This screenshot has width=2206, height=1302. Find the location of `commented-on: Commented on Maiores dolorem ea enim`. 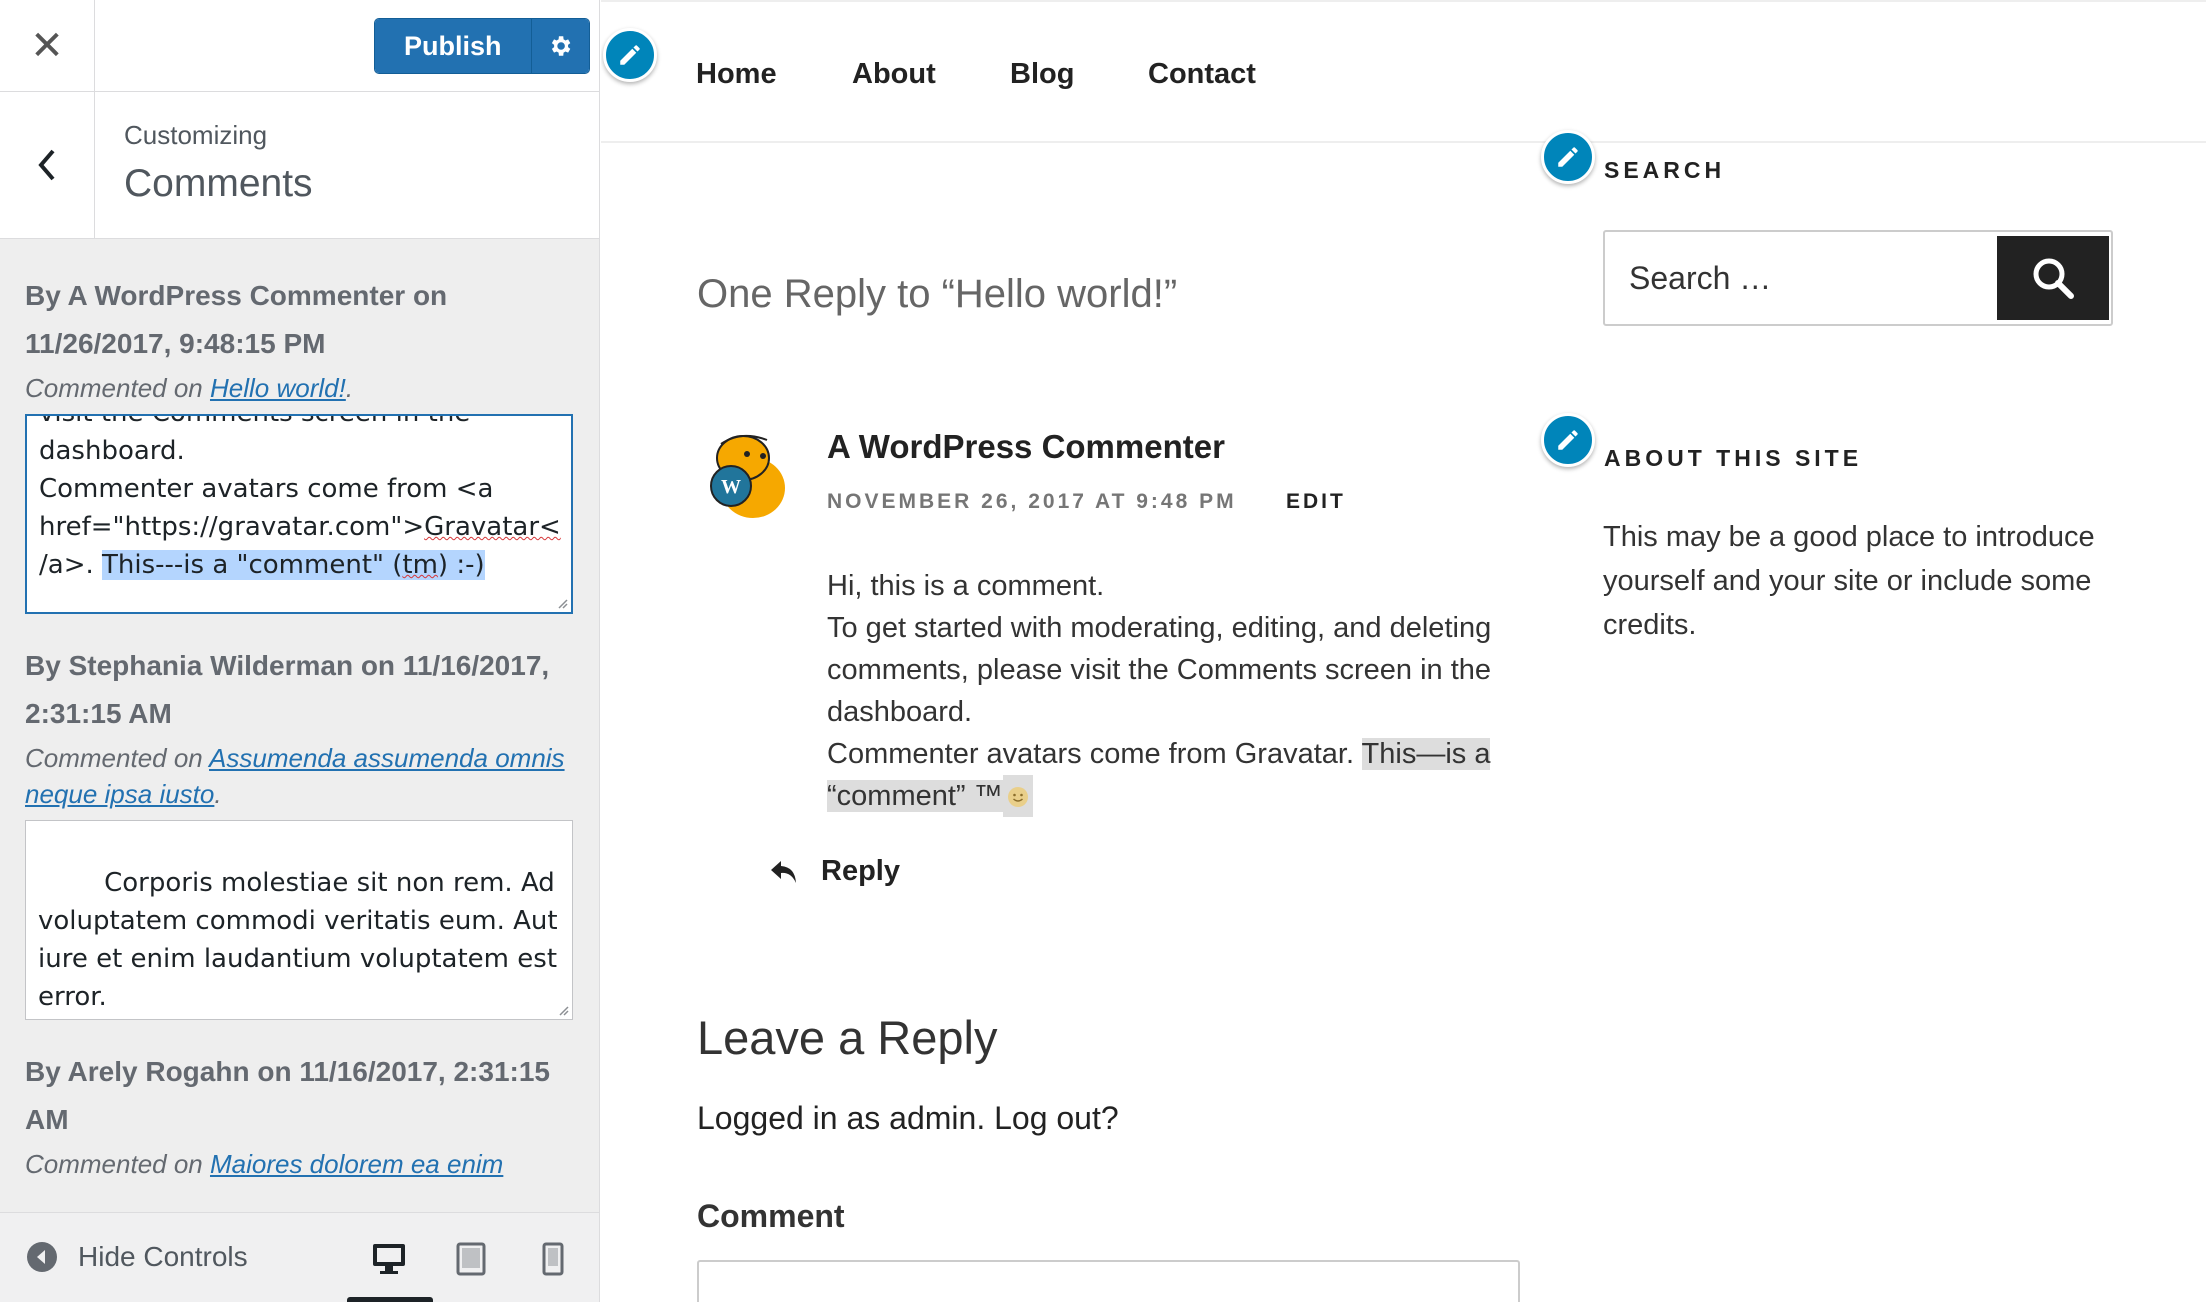

commented-on: Commented on Maiores dolorem ea enim is located at coordinates (300, 1164).